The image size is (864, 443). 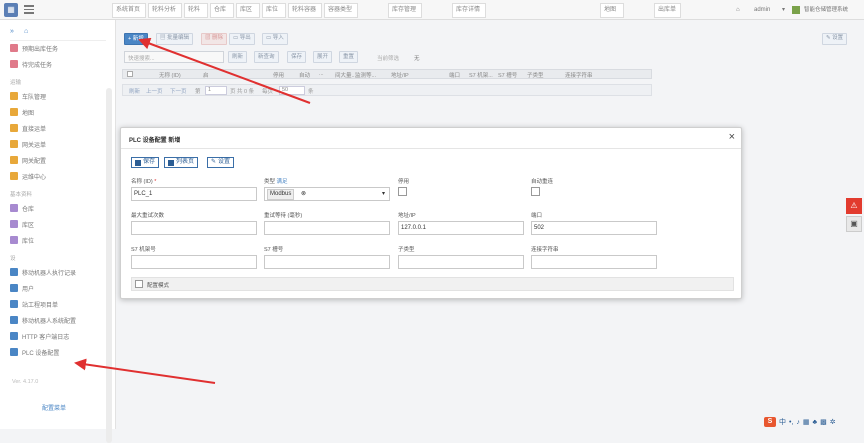 I want to click on tab-9: 库存管理, so click(x=405, y=10).